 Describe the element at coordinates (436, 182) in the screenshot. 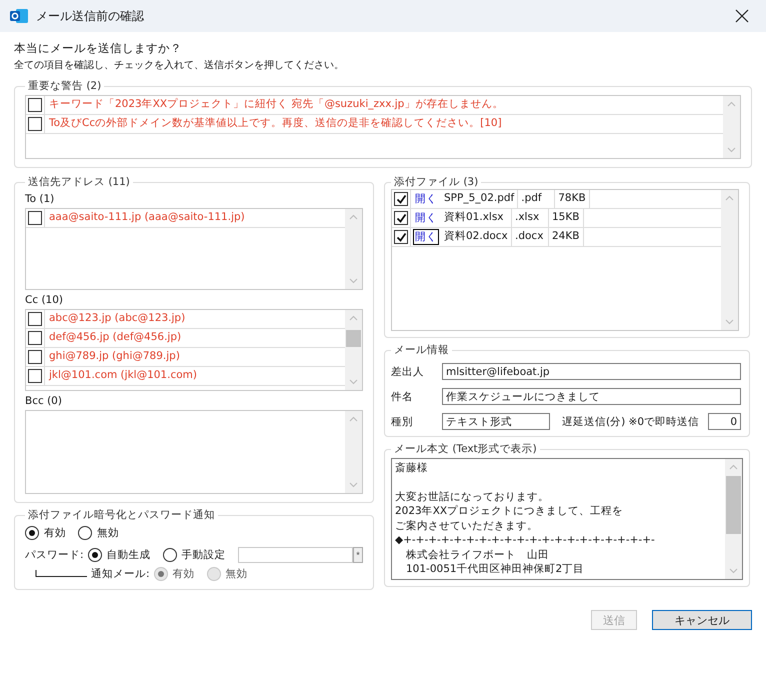

I see `group-legend: 添付ファイル (3)` at that location.